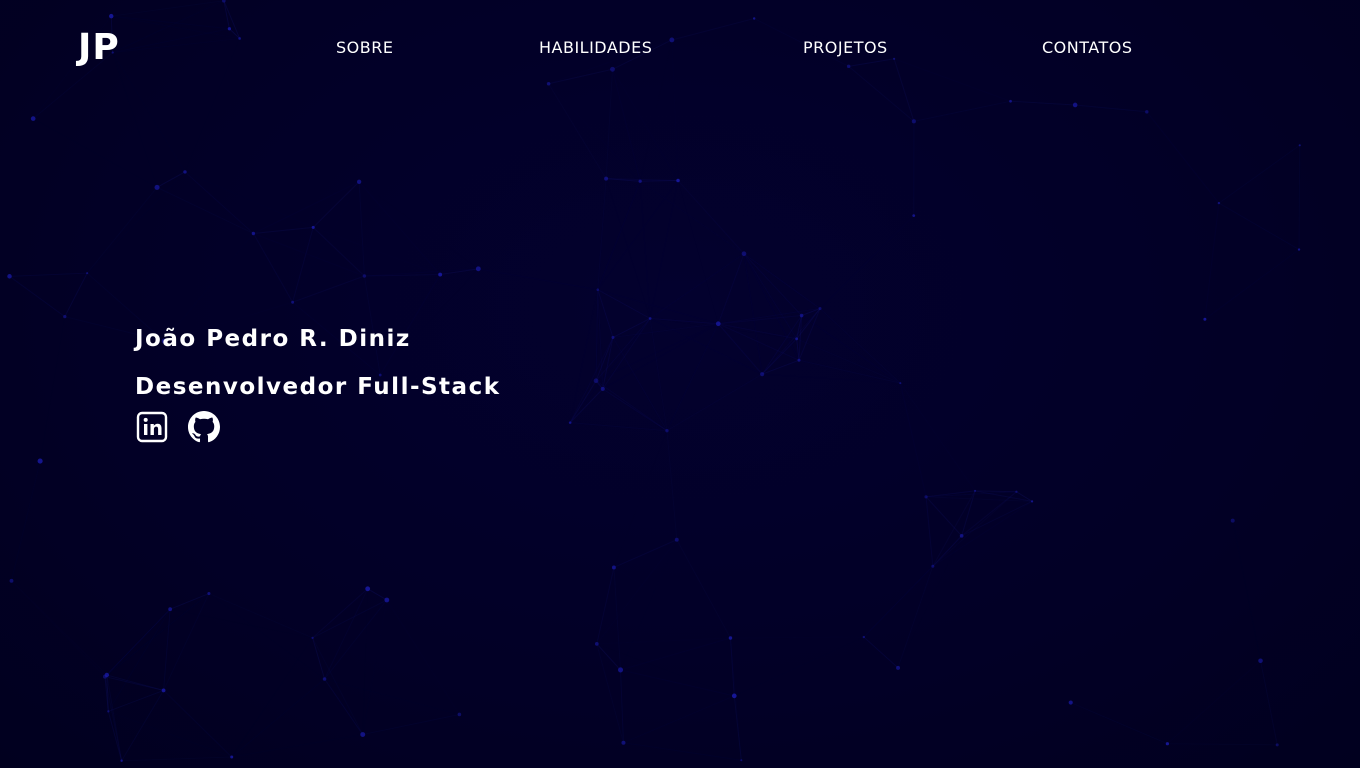 The height and width of the screenshot is (768, 1360). What do you see at coordinates (1087, 48) in the screenshot?
I see `nav-link-contatos: CONTATOS` at bounding box center [1087, 48].